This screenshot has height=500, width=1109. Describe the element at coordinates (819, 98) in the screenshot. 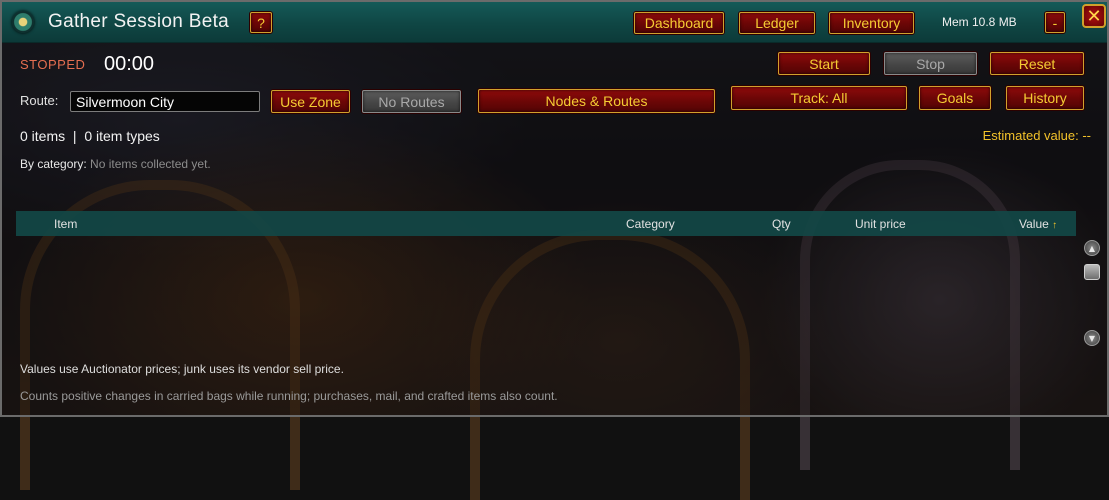

I see `track-all-button: Track: All` at that location.